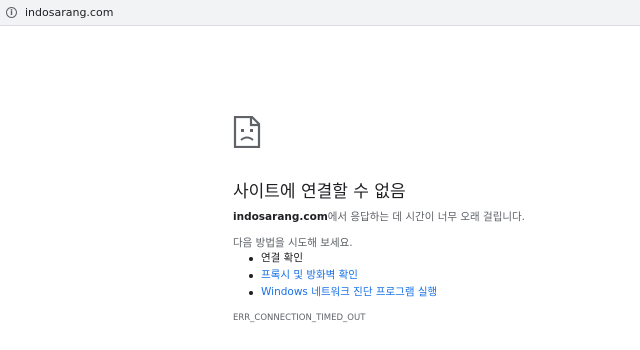 The height and width of the screenshot is (350, 640). I want to click on try-label: 다음 방법을 시도해 보세요., so click(293, 243).